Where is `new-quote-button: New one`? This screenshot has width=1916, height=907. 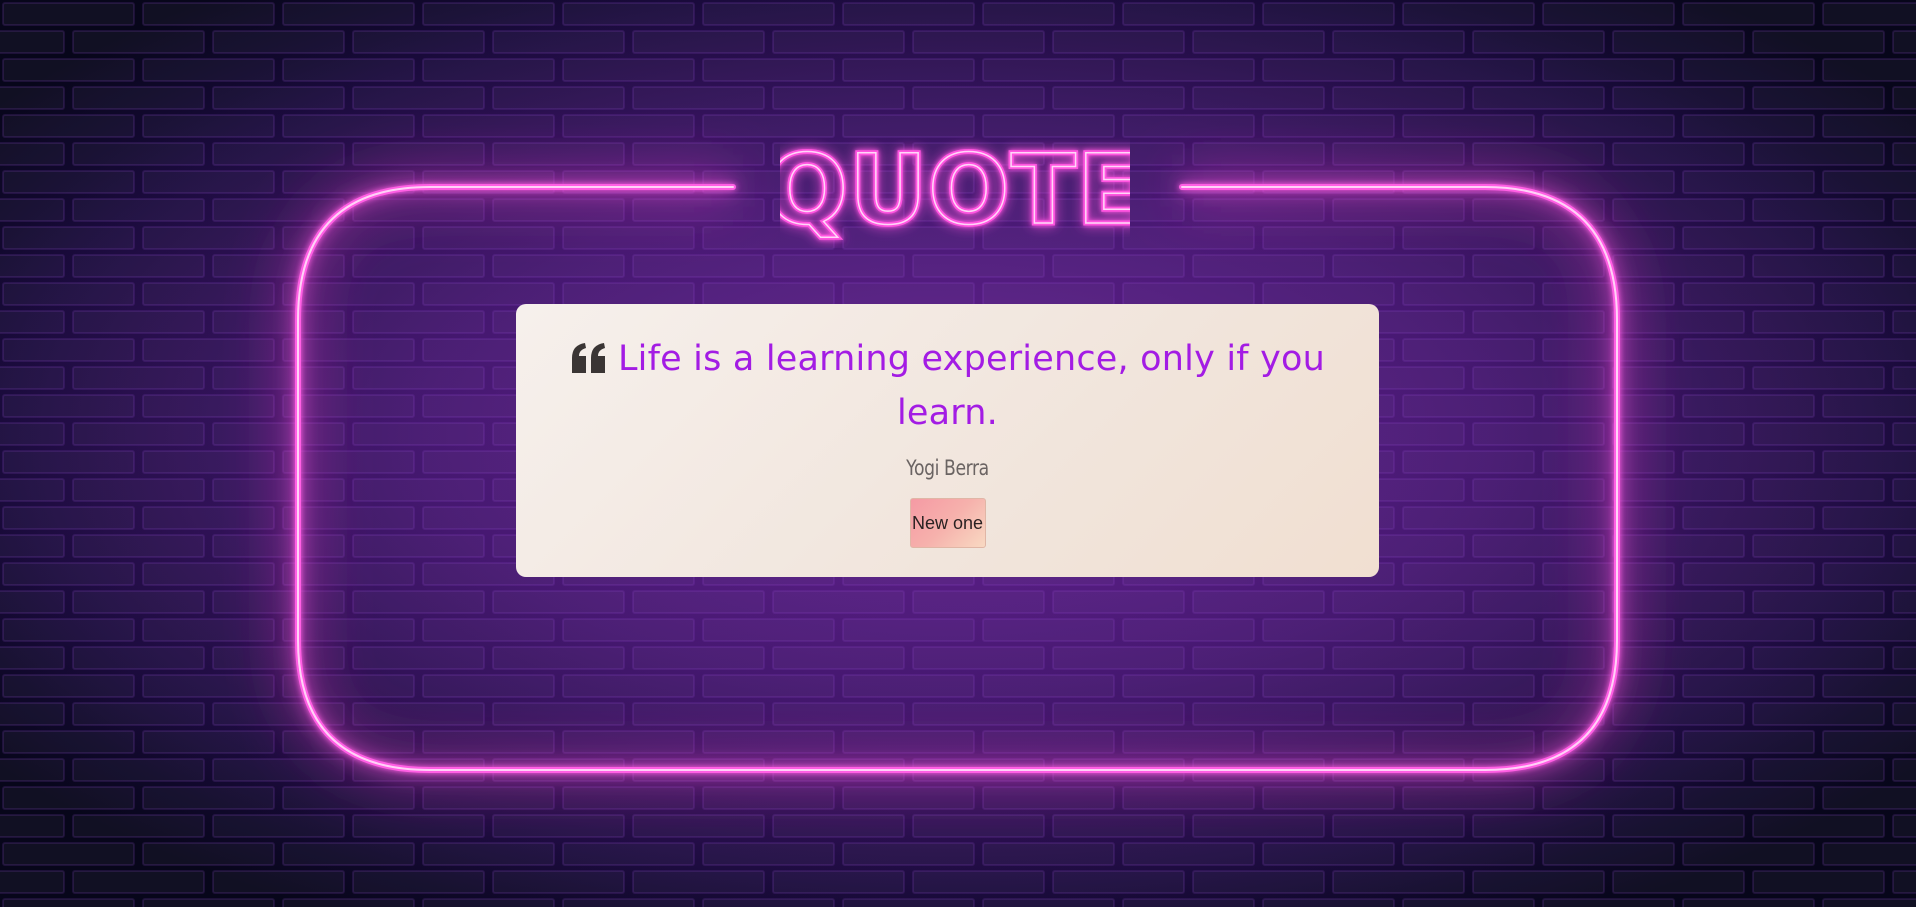 new-quote-button: New one is located at coordinates (947, 523).